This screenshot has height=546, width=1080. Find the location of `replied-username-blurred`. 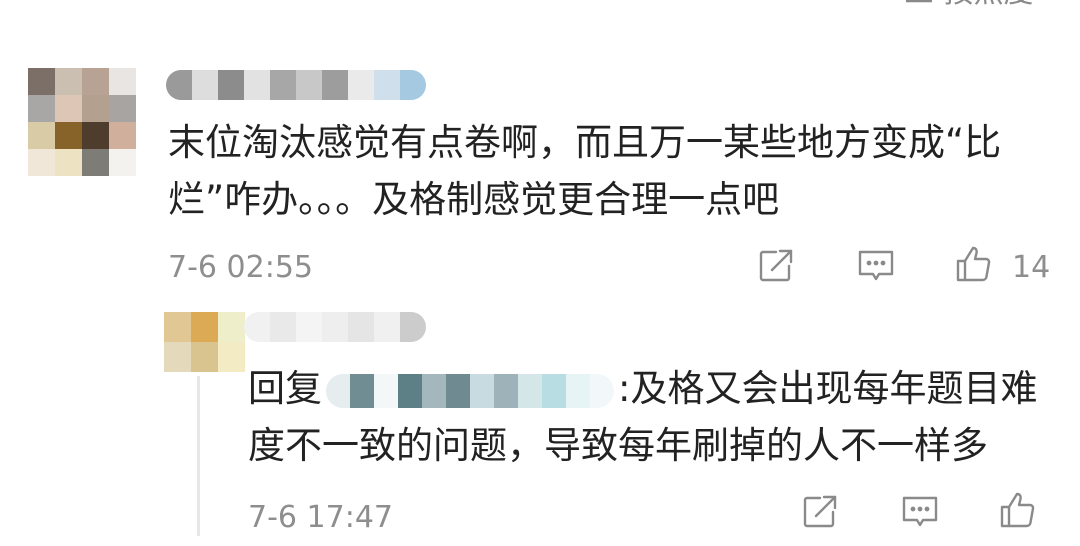

replied-username-blurred is located at coordinates (470, 390).